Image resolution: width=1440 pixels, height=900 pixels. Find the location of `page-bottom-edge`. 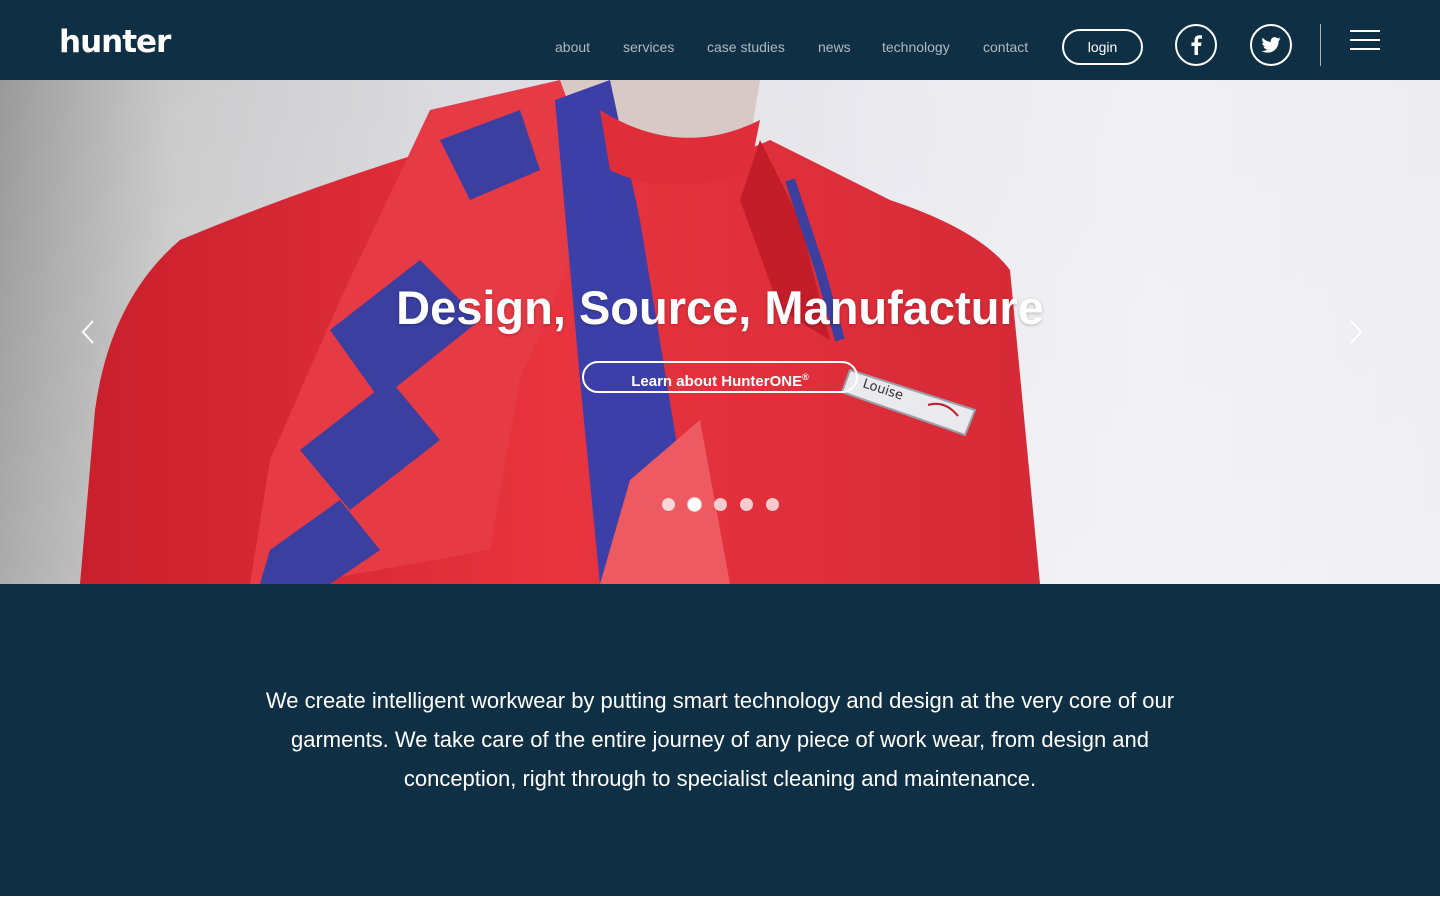

page-bottom-edge is located at coordinates (720, 898).